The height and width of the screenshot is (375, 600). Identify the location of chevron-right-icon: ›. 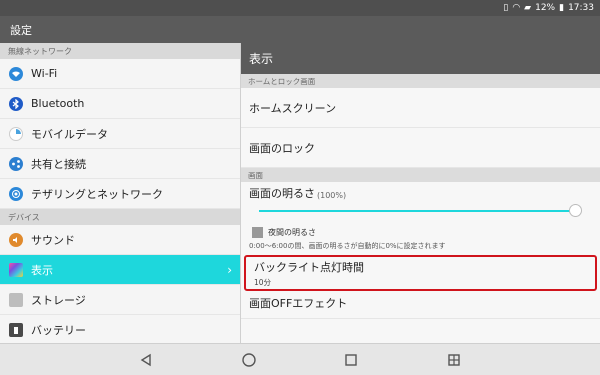
(229, 269).